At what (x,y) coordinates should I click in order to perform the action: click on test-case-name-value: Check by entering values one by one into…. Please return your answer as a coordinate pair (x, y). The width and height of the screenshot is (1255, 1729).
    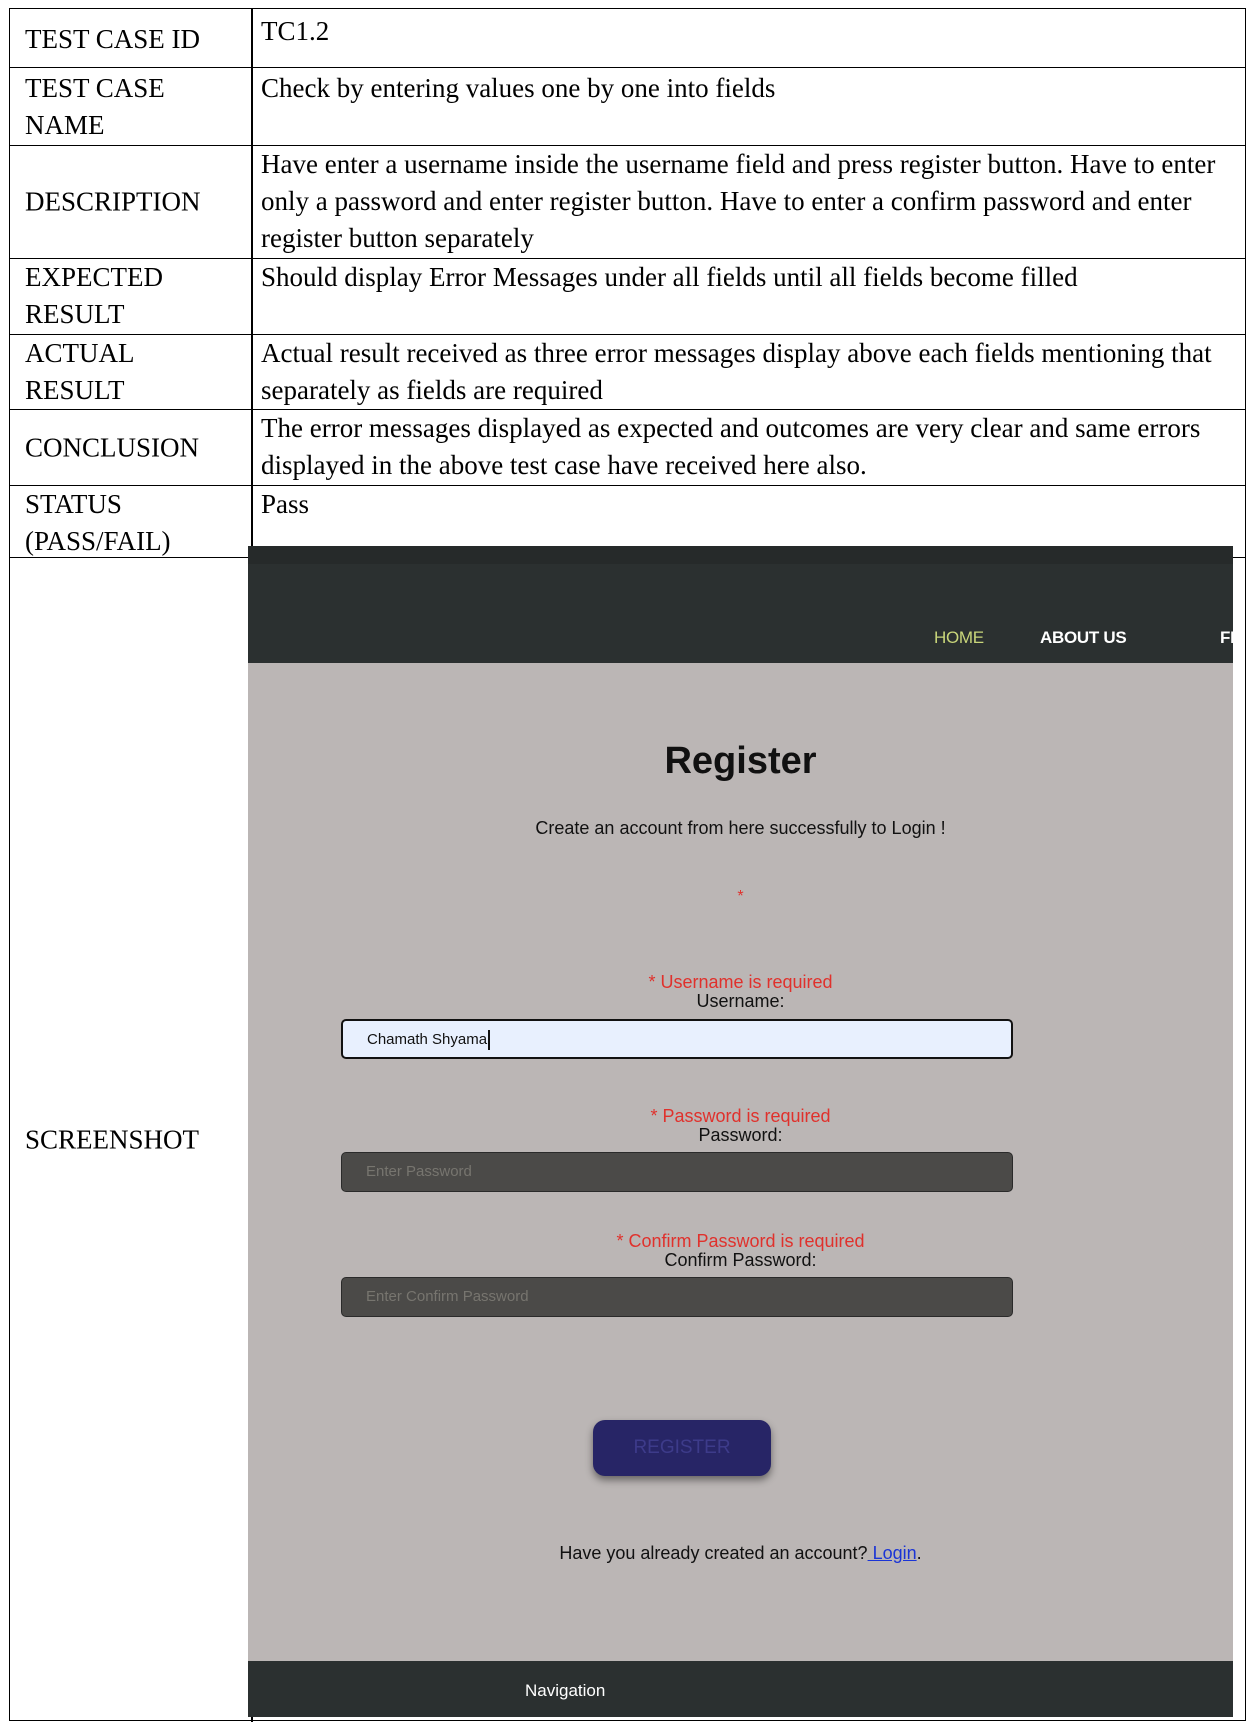
    Looking at the image, I should click on (518, 88).